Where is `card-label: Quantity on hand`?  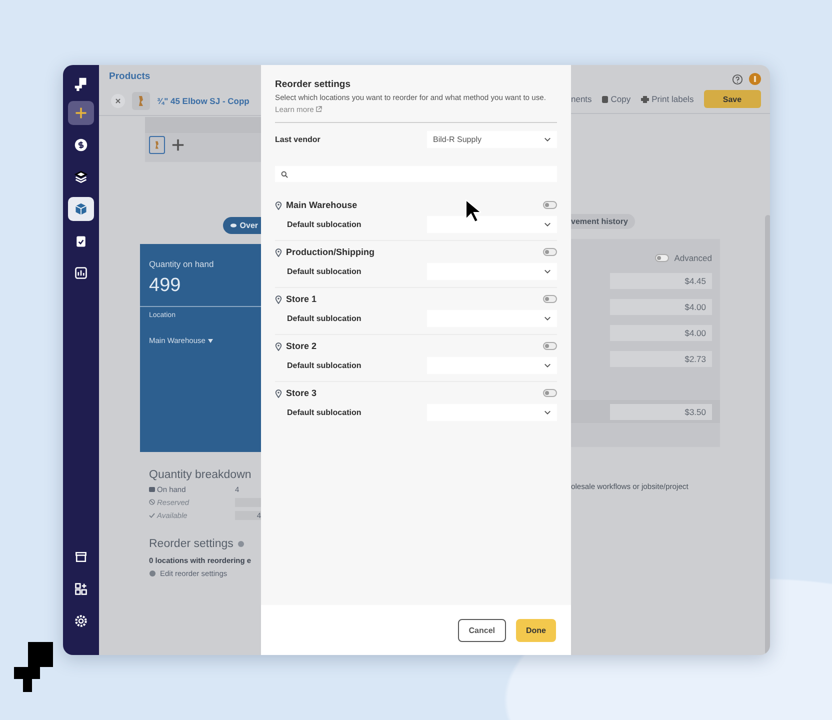 card-label: Quantity on hand is located at coordinates (182, 264).